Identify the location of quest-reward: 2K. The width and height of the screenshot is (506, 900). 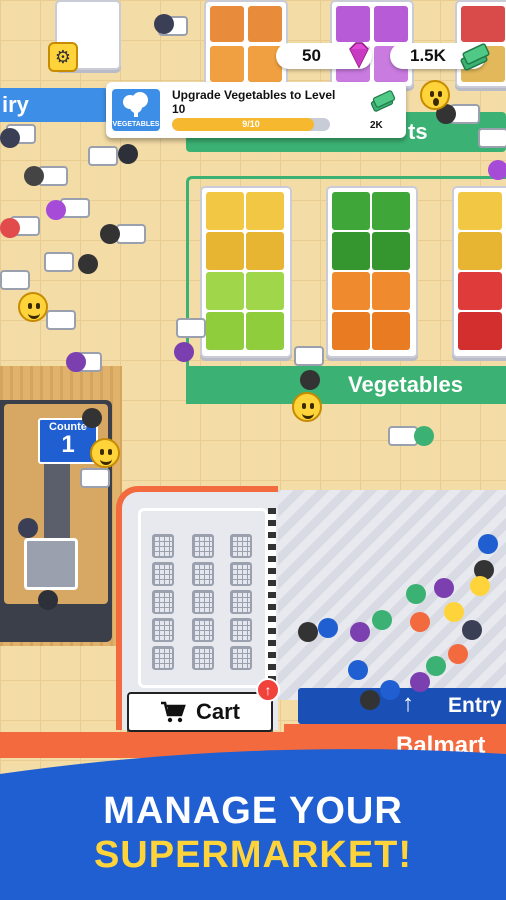
(376, 125).